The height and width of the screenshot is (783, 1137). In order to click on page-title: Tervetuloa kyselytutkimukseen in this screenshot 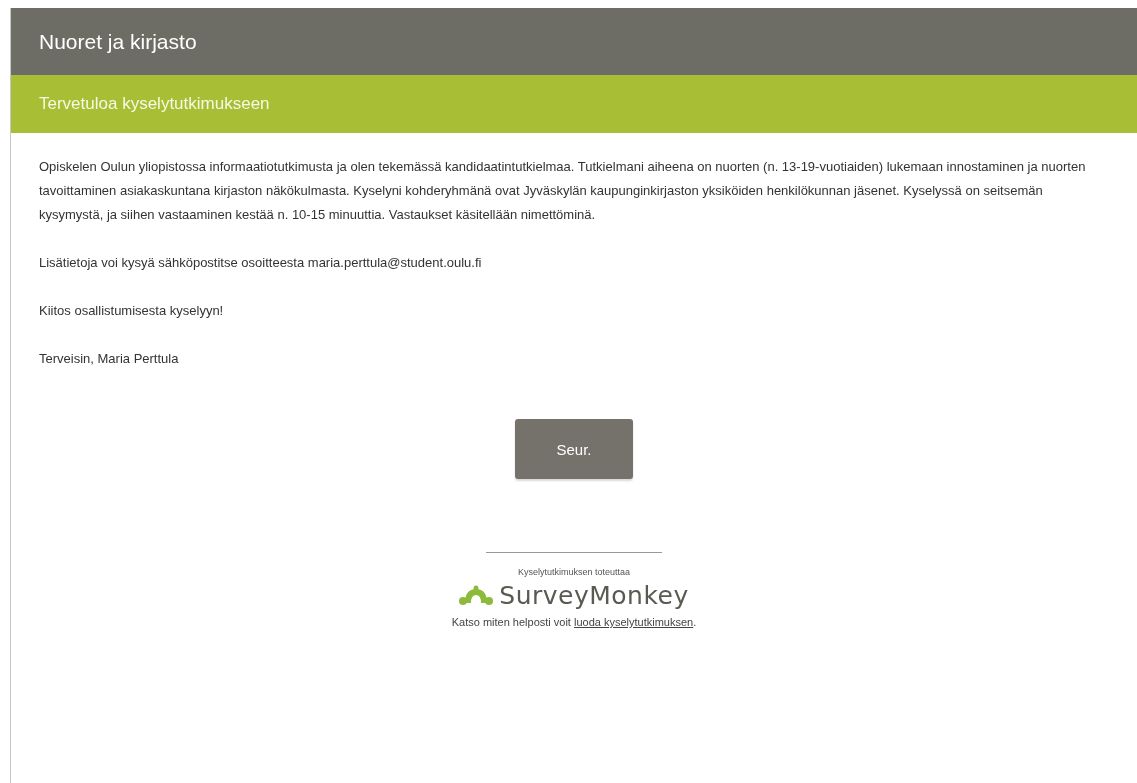, I will do `click(154, 104)`.